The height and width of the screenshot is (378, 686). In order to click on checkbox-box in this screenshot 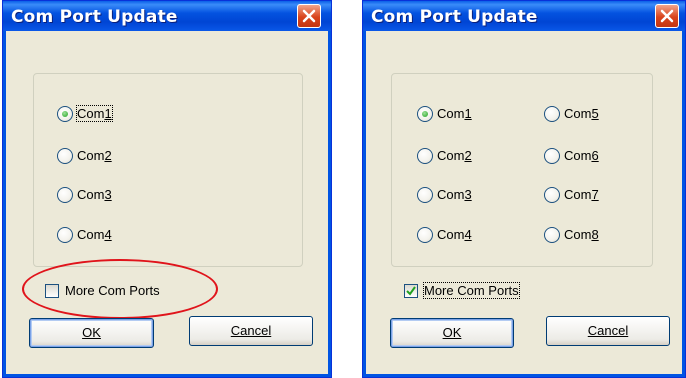, I will do `click(411, 291)`.